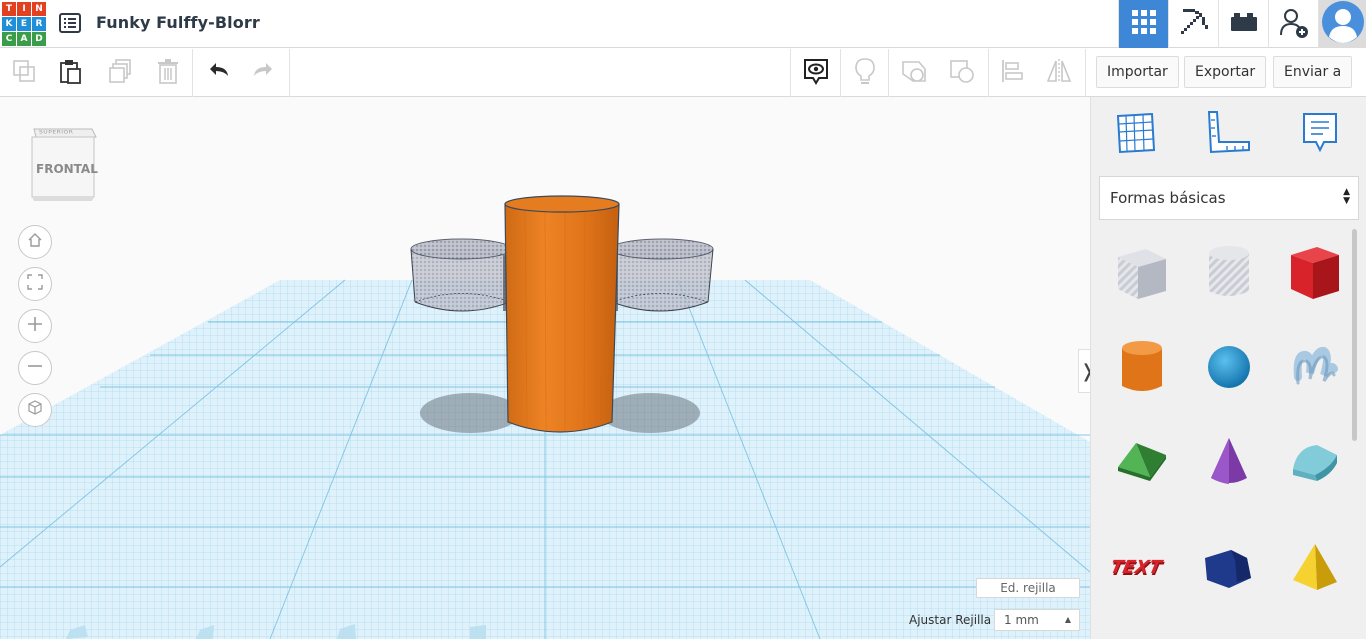 The height and width of the screenshot is (639, 1366). Describe the element at coordinates (1313, 72) in the screenshot. I see `send-to-button: Enviar a` at that location.